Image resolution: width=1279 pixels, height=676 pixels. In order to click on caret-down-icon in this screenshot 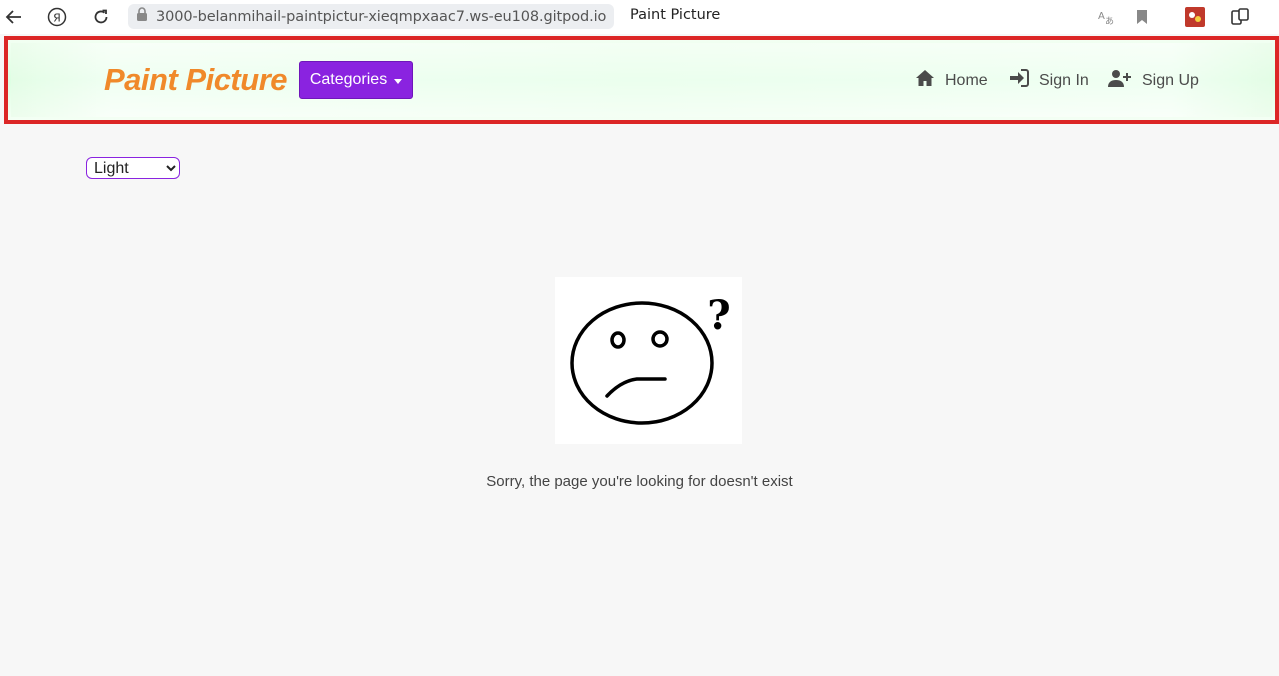, I will do `click(398, 81)`.